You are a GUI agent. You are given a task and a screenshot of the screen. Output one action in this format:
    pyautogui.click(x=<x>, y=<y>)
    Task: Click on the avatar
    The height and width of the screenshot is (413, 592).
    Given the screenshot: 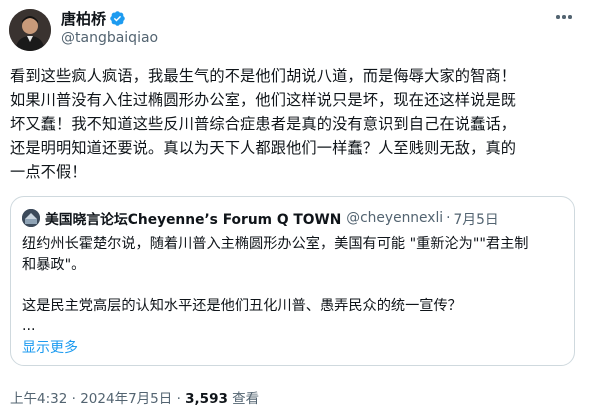 What is the action you would take?
    pyautogui.click(x=30, y=30)
    